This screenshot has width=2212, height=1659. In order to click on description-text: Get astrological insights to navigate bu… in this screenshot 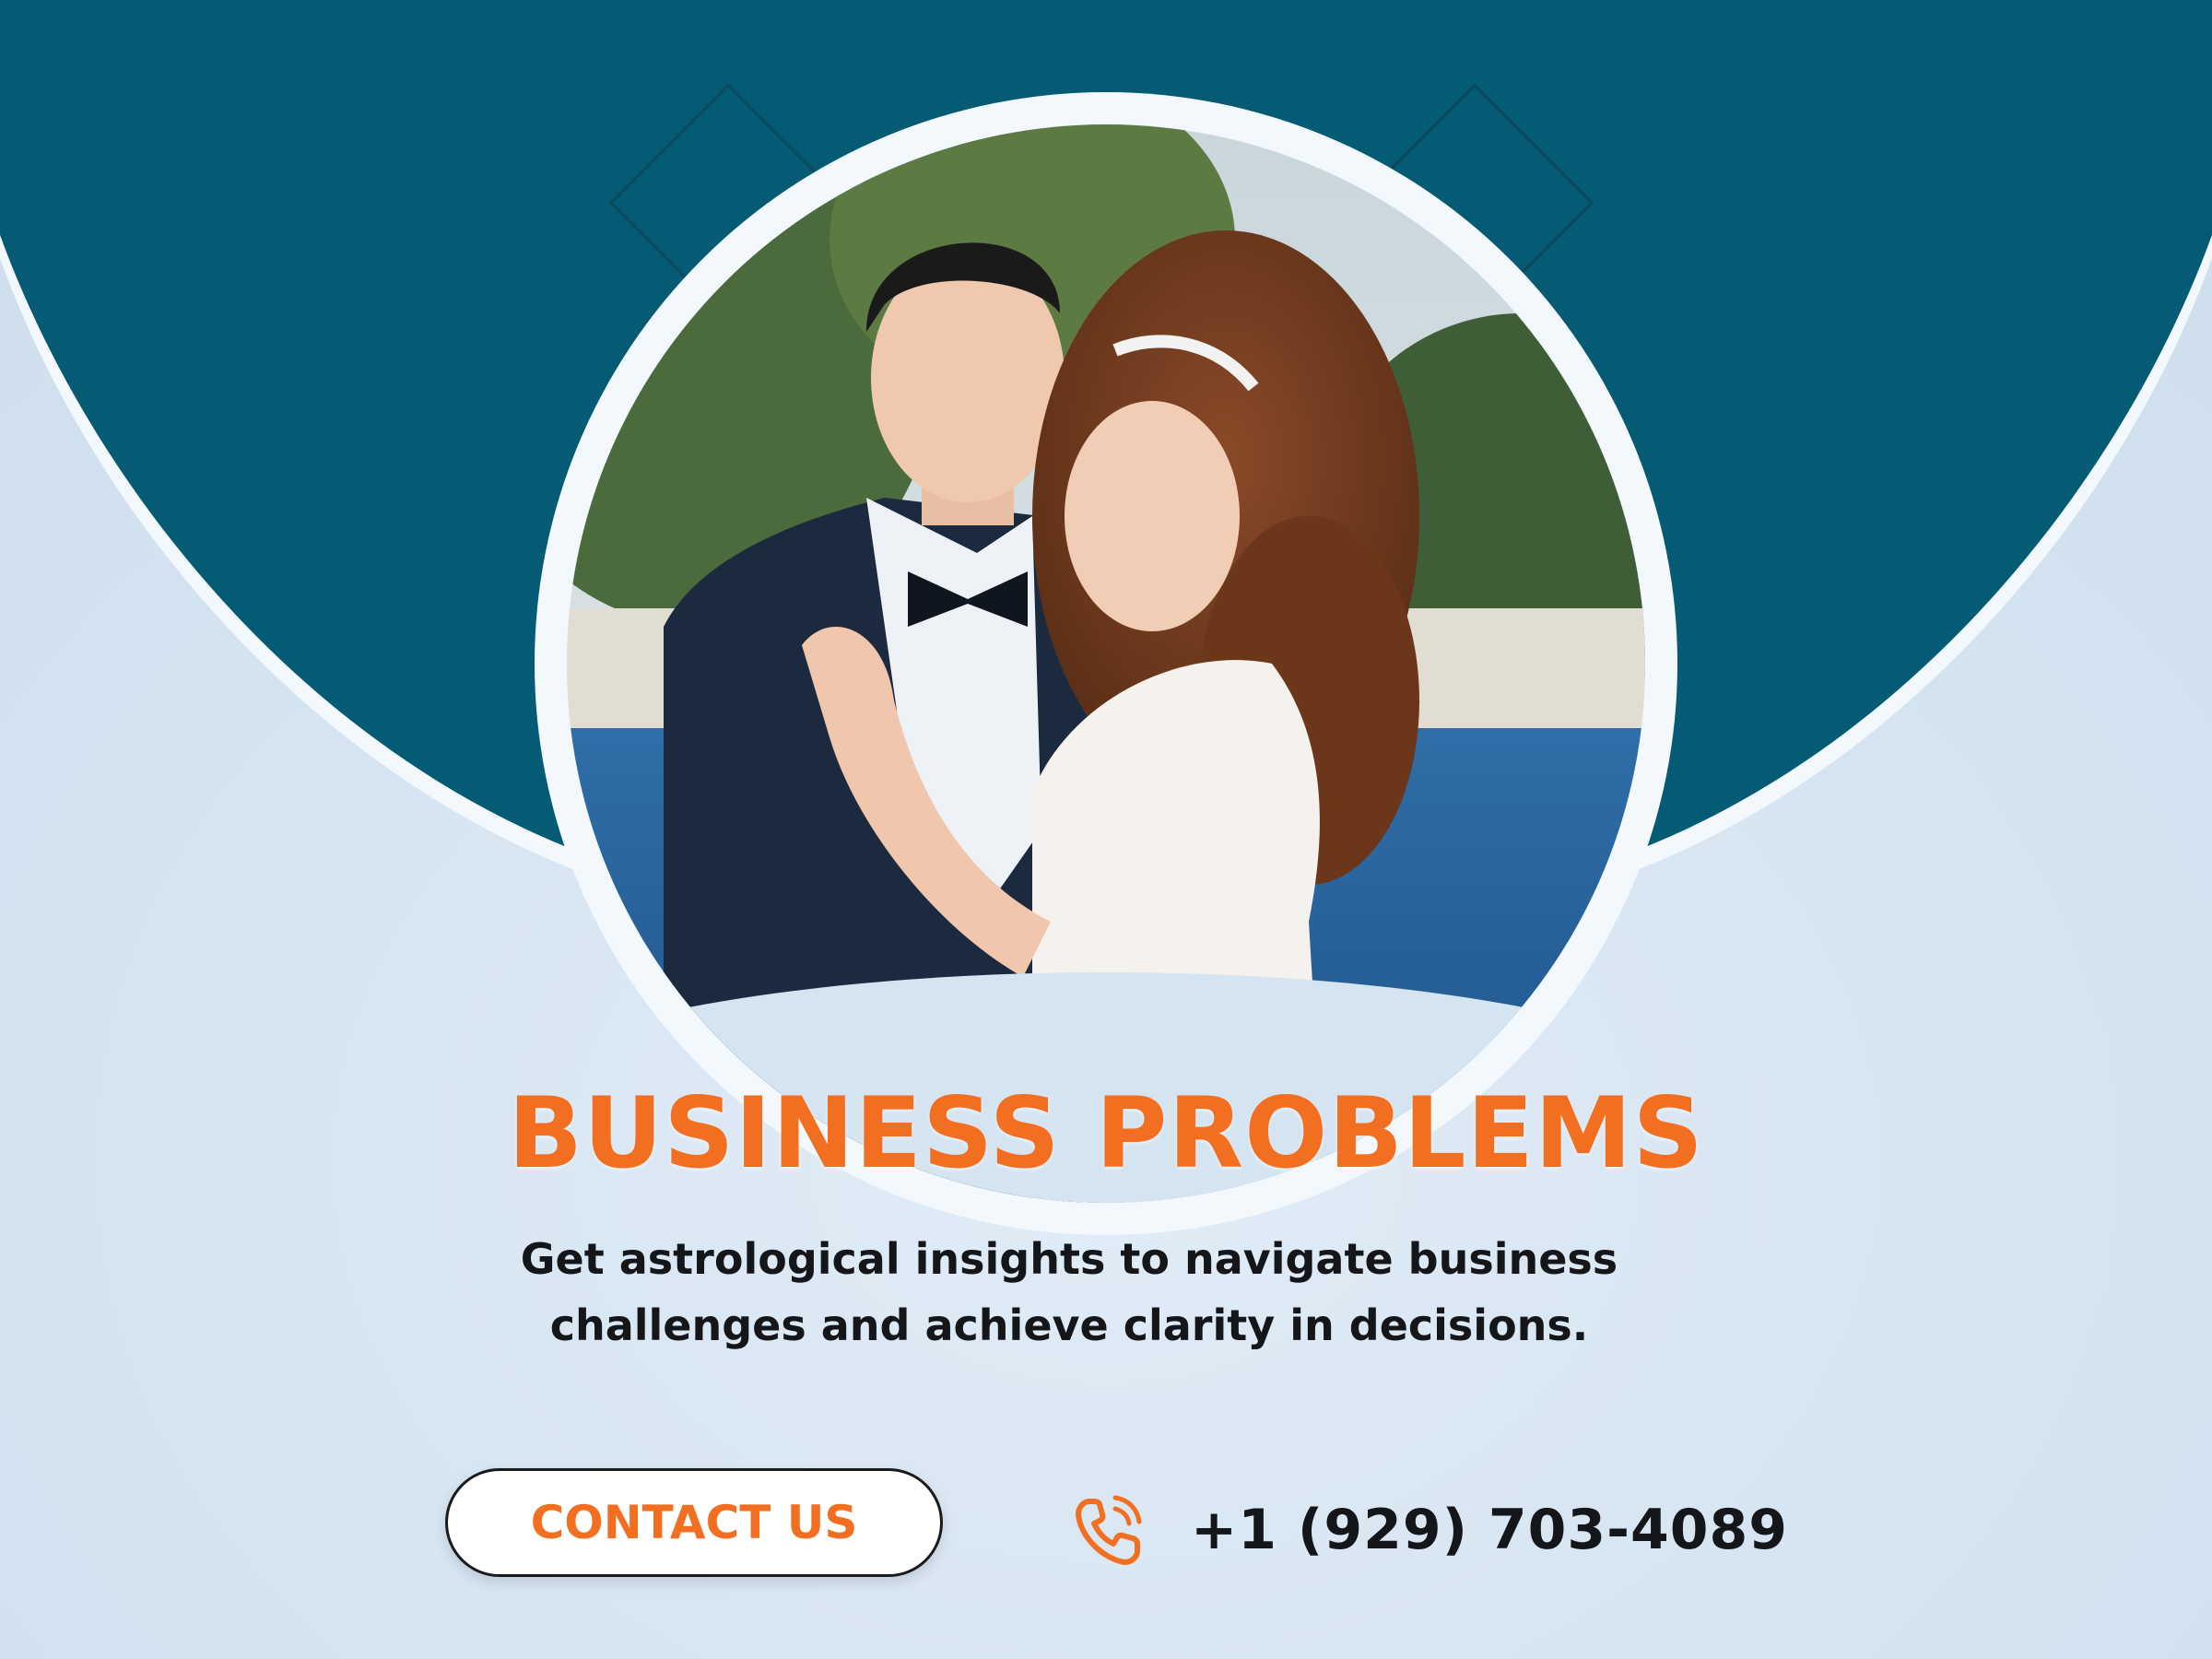, I will do `click(1069, 1292)`.